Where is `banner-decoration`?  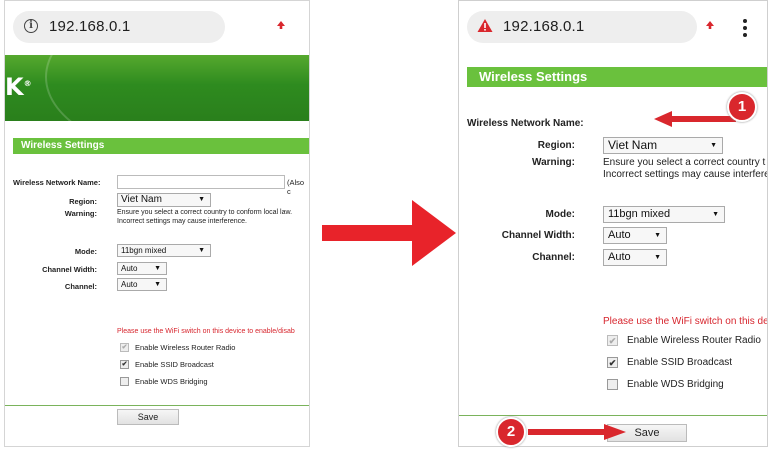
banner-decoration is located at coordinates (177, 88).